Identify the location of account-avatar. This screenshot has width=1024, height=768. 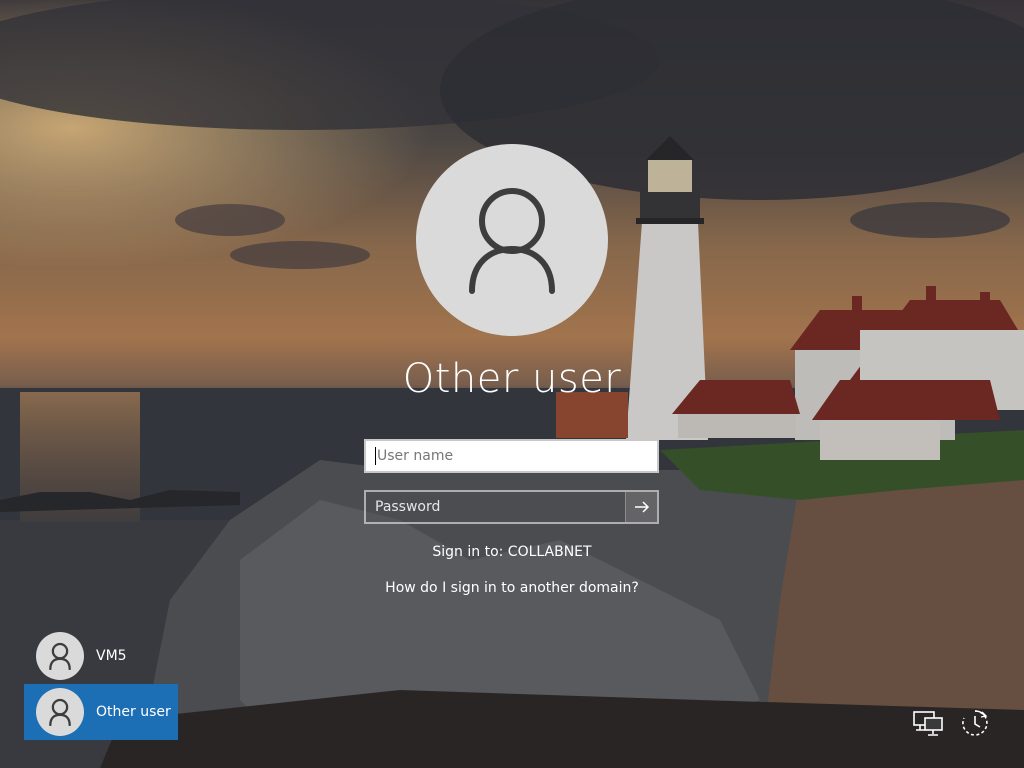
(512, 240).